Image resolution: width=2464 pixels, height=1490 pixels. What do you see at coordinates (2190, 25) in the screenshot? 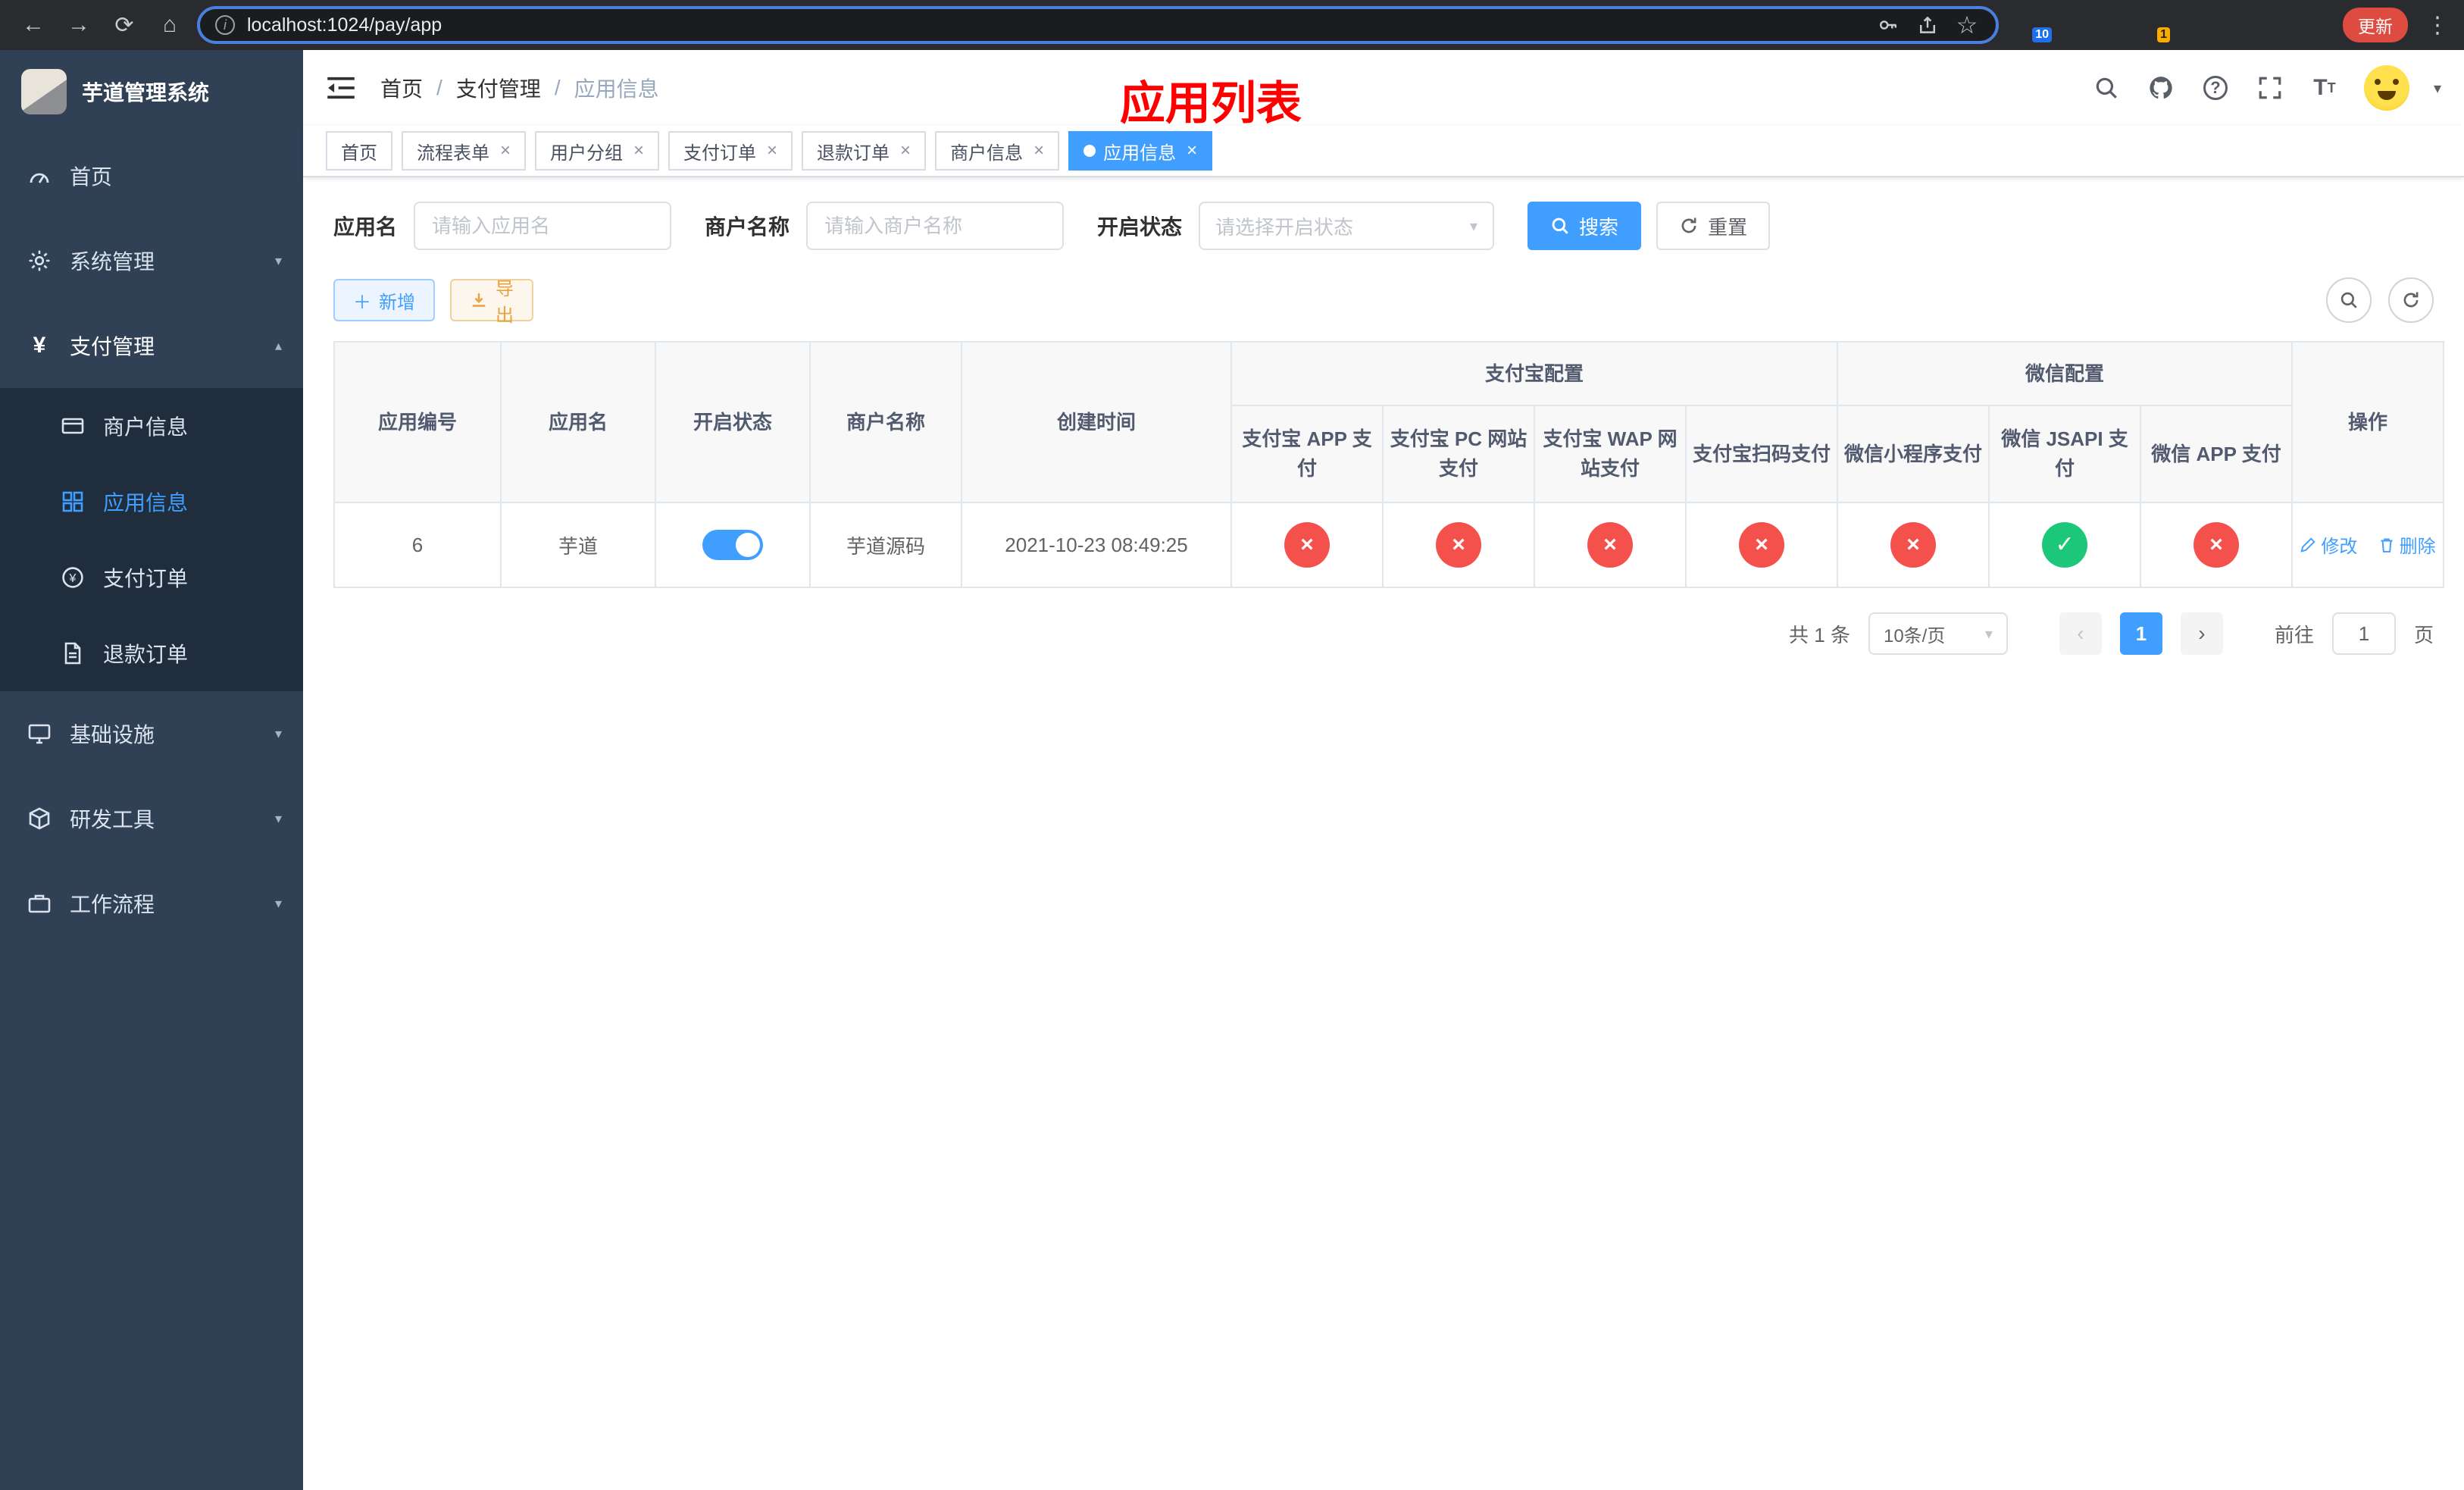
I see `extension-icon-green-circle` at bounding box center [2190, 25].